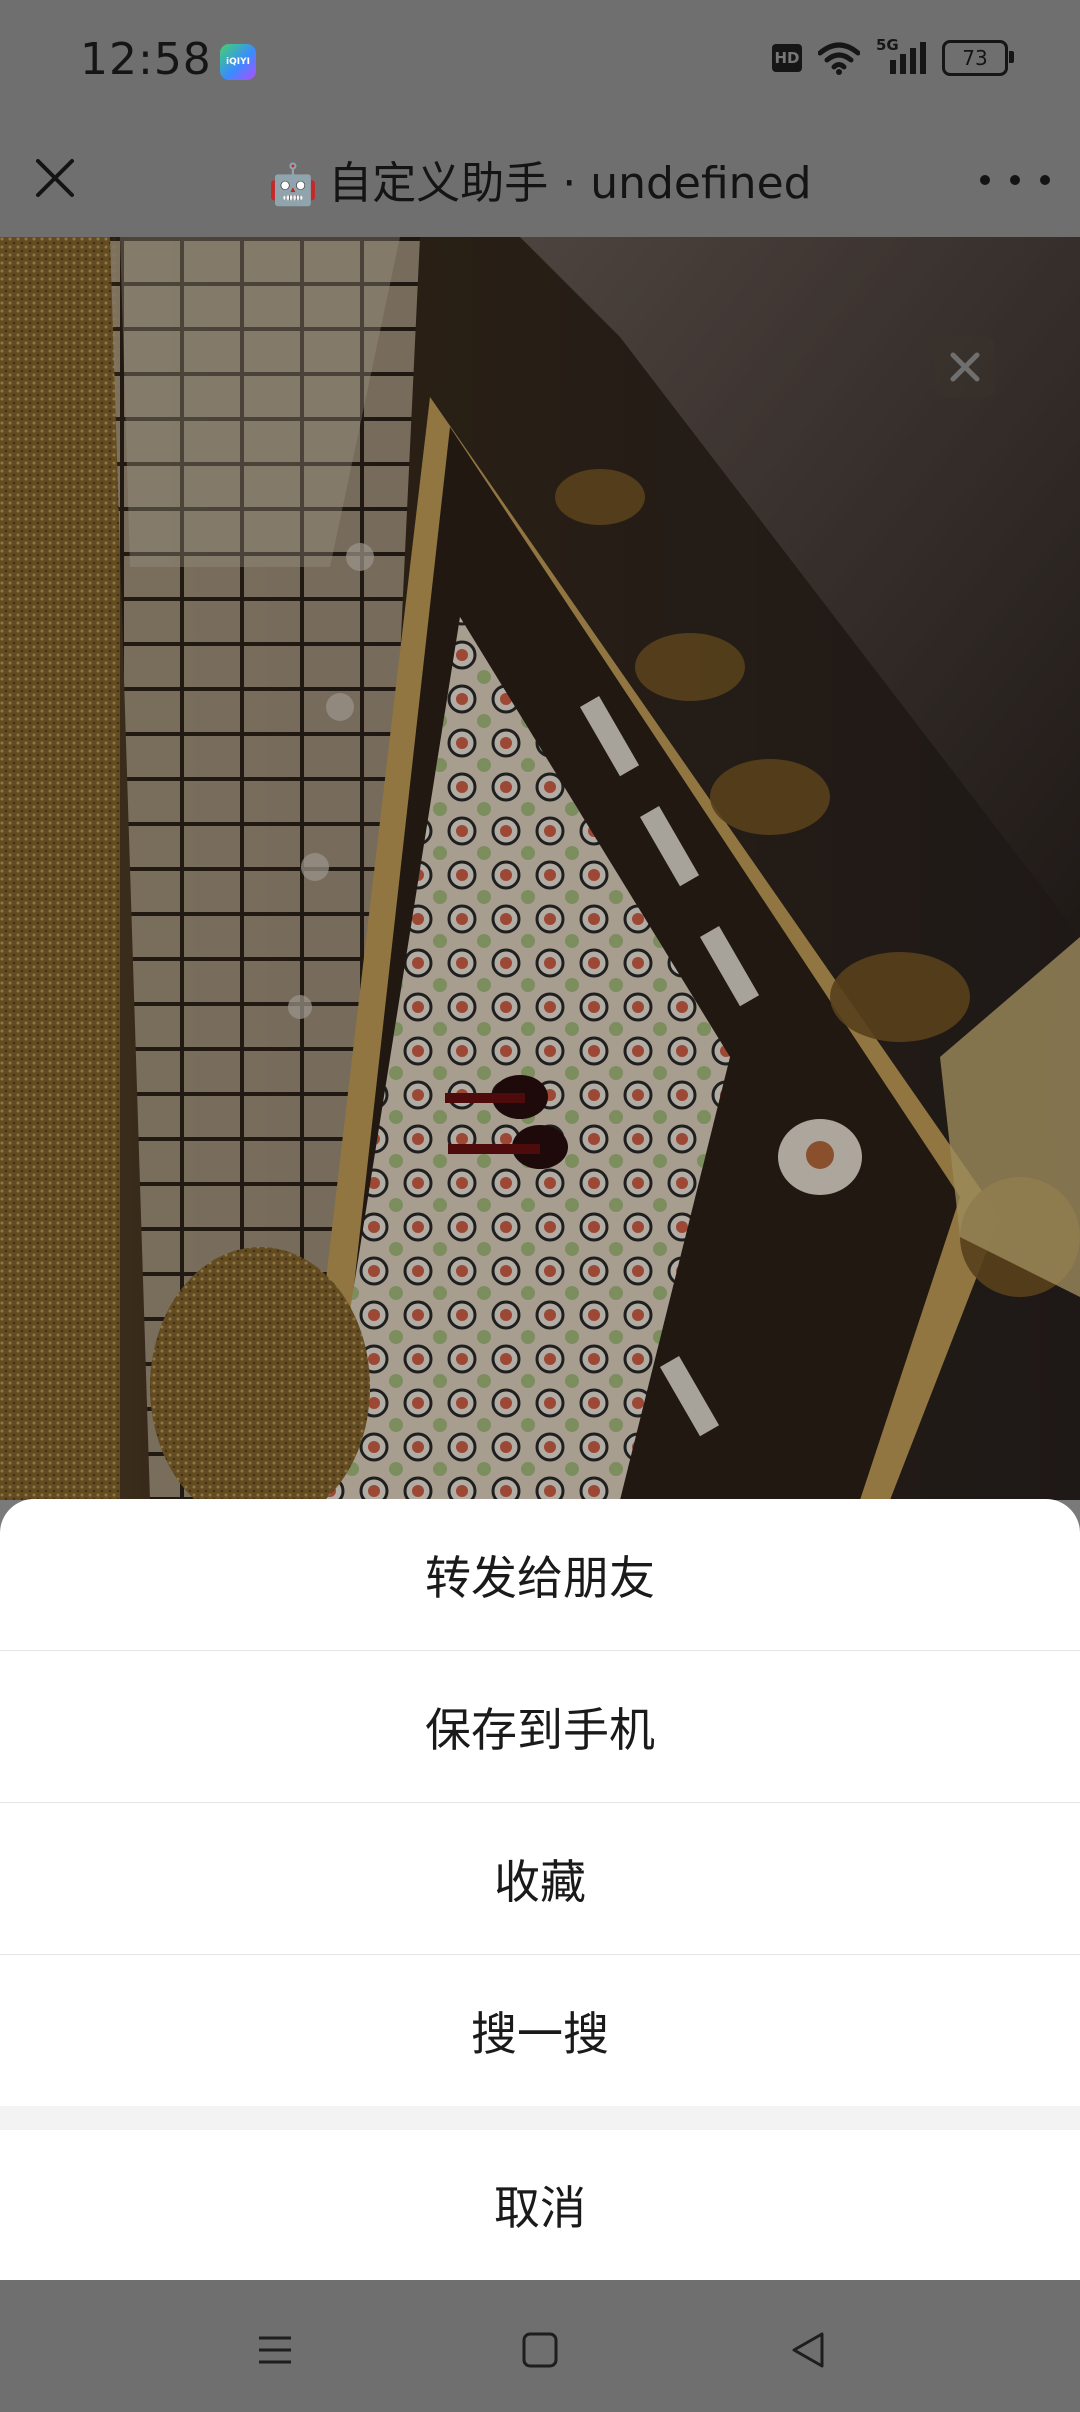 This screenshot has width=1080, height=2412. What do you see at coordinates (975, 58) in the screenshot?
I see `battery-level: 73` at bounding box center [975, 58].